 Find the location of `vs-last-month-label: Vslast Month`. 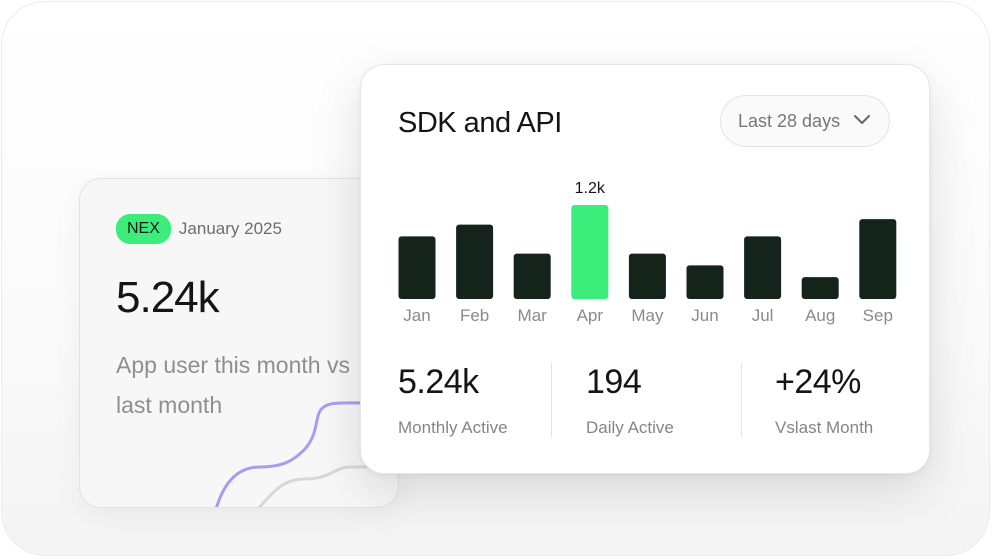

vs-last-month-label: Vslast Month is located at coordinates (824, 427).